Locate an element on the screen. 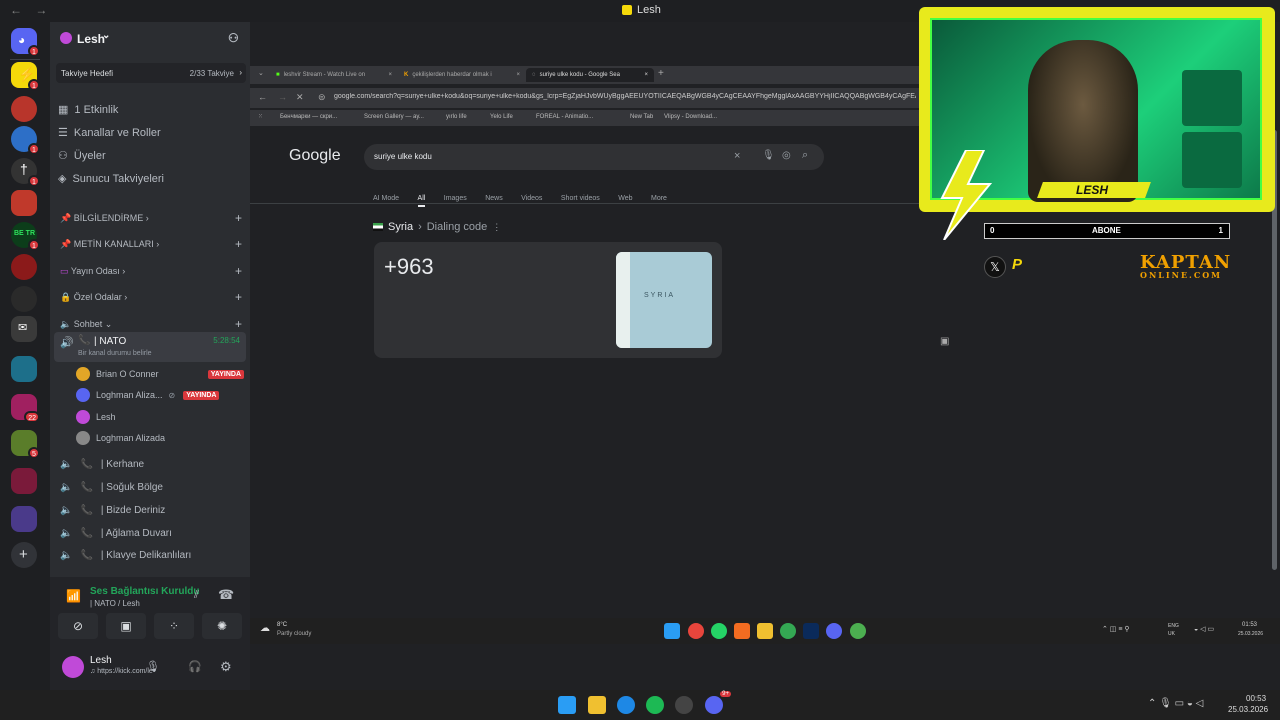 This screenshot has width=1280, height=720. category-metin-kanallari: 📌 METİN KANALLARI › + is located at coordinates (151, 244).